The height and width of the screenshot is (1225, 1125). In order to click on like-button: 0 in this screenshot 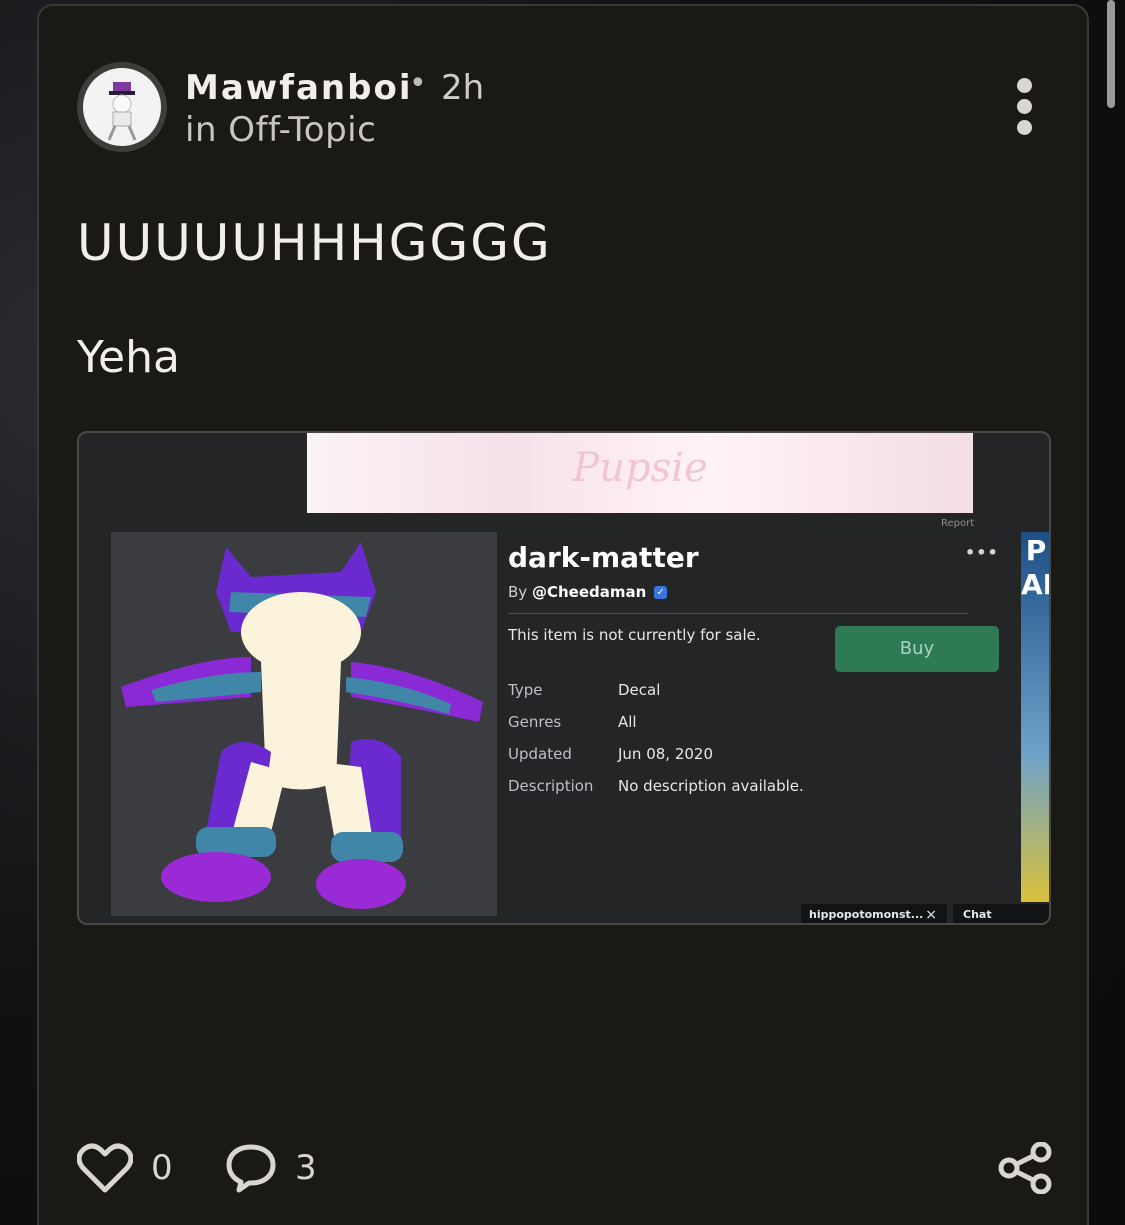, I will do `click(125, 1168)`.